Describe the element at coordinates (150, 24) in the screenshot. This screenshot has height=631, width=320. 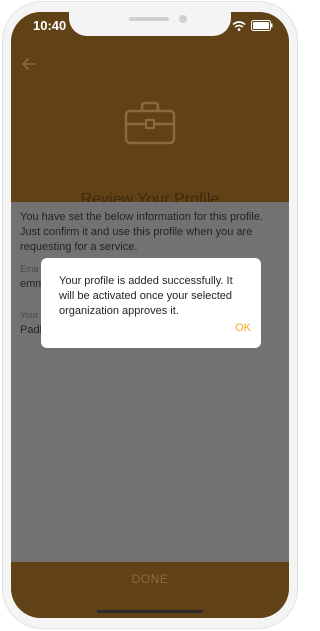
I see `device-notch` at that location.